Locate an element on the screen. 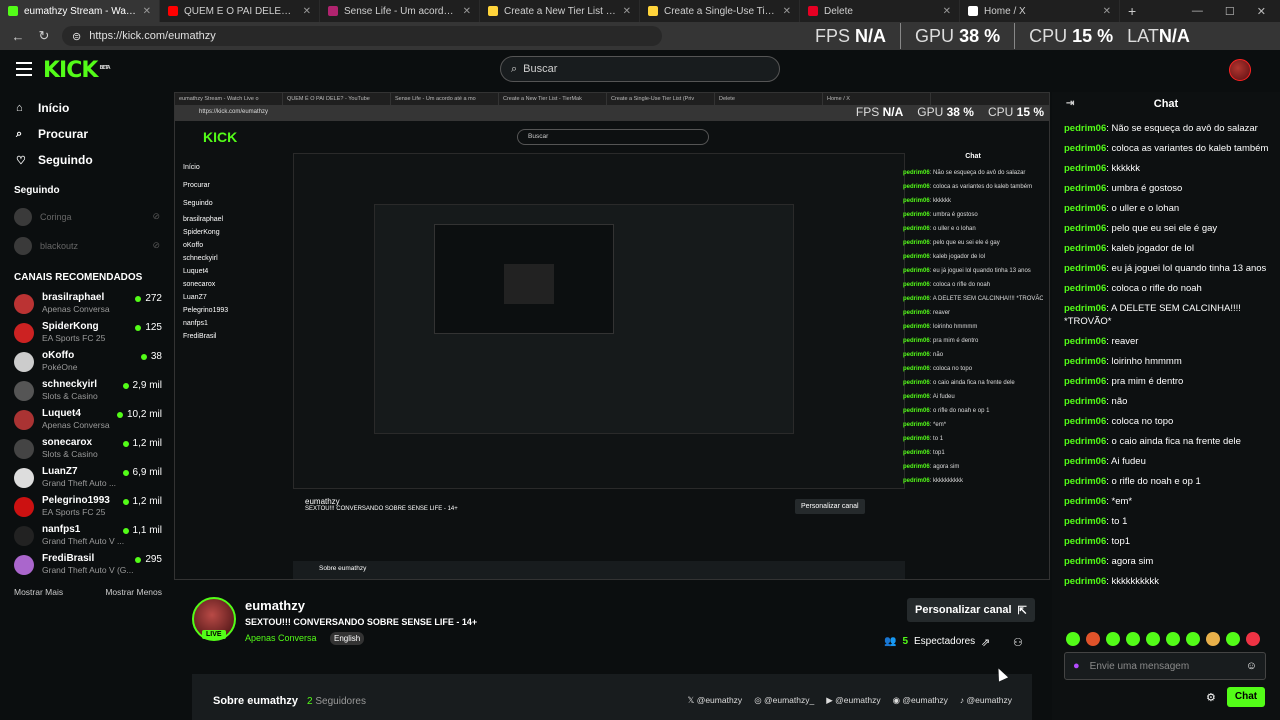  browser-tab: eumathzy Stream - Watch Live o ✕ is located at coordinates (80, 11).